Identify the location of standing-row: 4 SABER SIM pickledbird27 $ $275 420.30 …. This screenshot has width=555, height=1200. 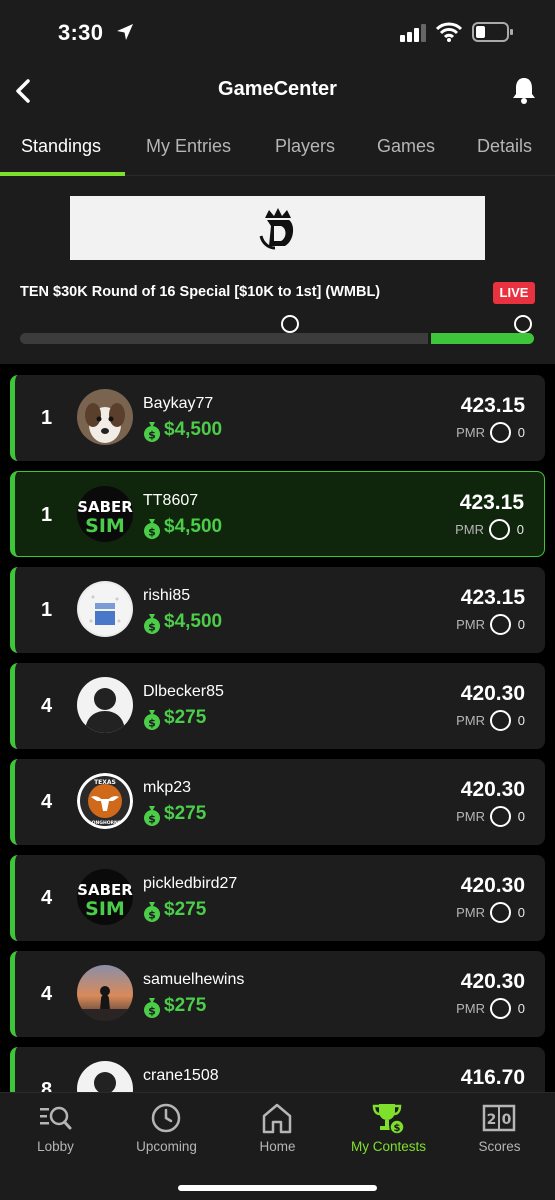
(277, 898).